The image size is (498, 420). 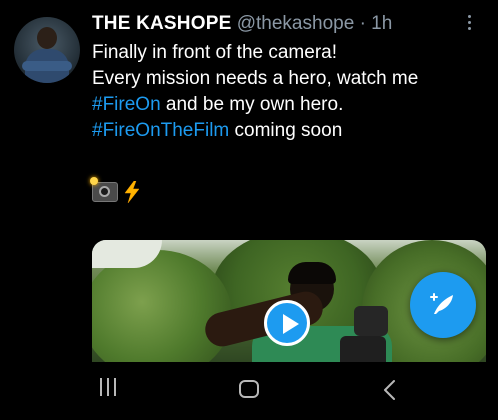 What do you see at coordinates (47, 66) in the screenshot?
I see `avatar-arm` at bounding box center [47, 66].